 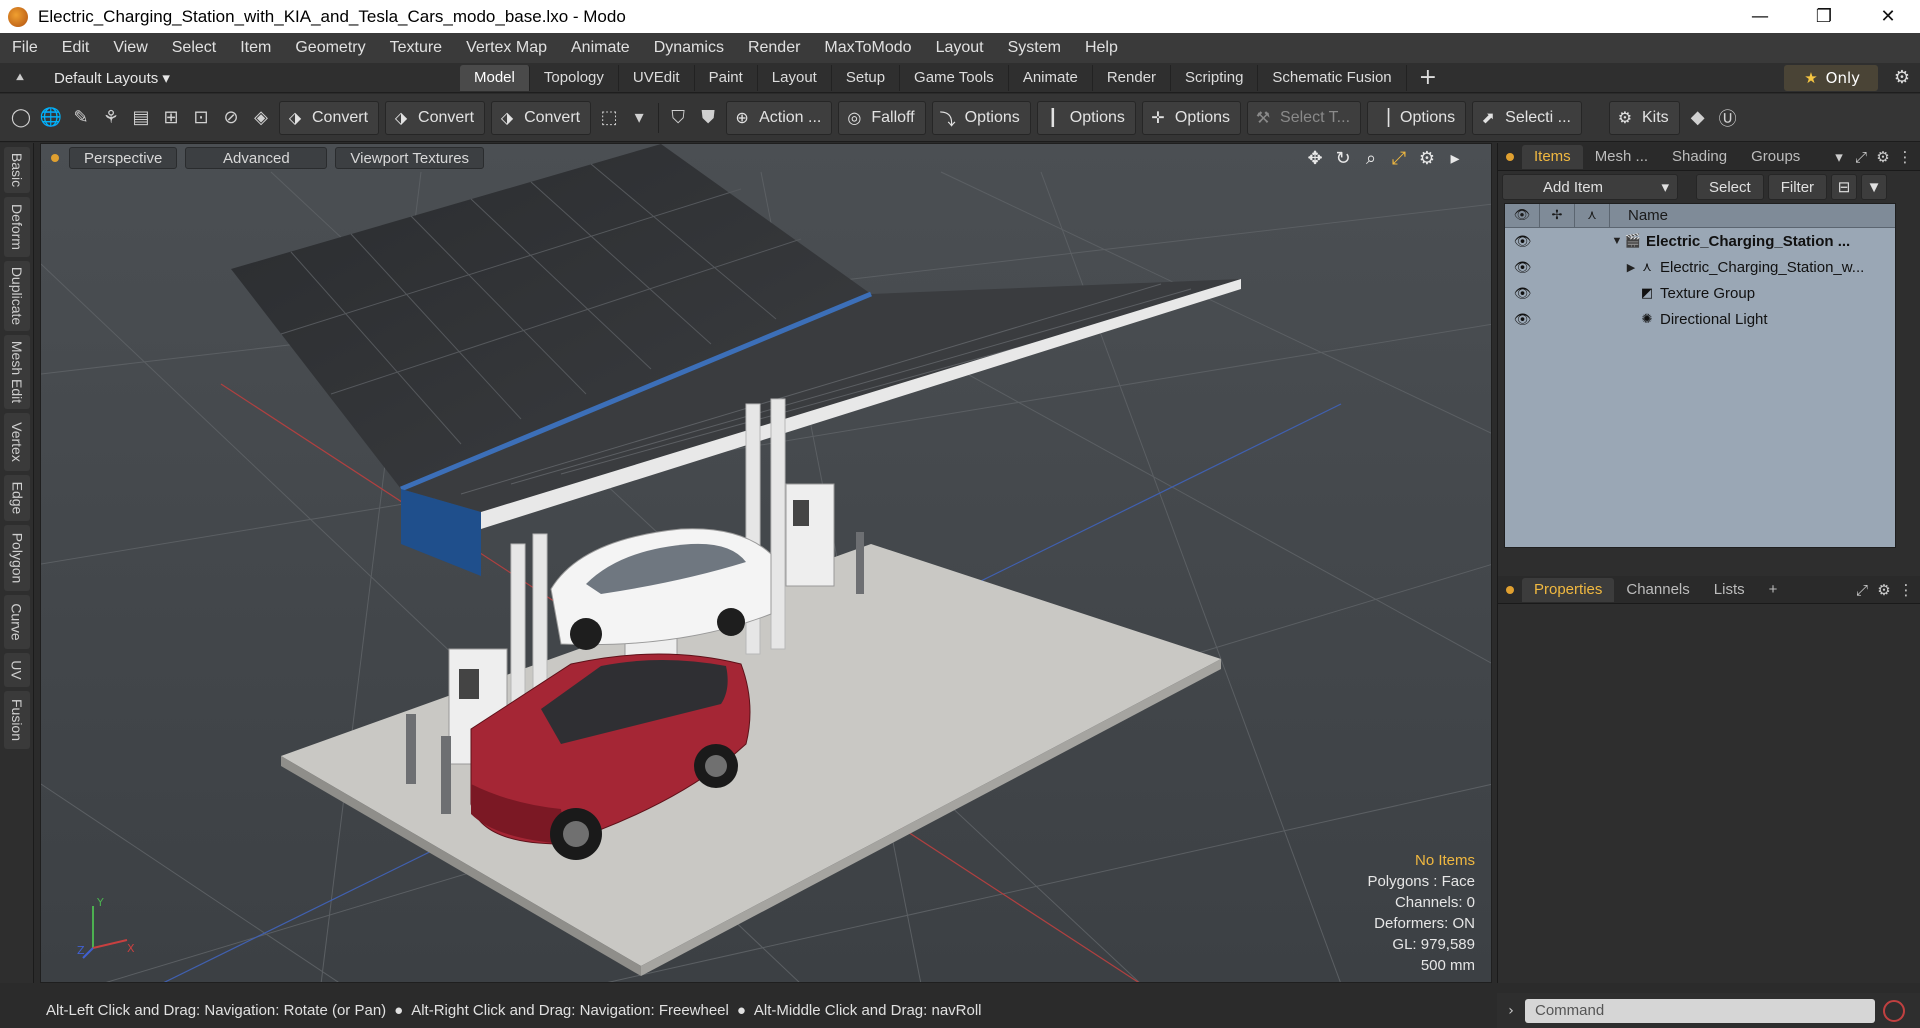 I want to click on menu-maxtomodo: MaxToModo, so click(x=867, y=48).